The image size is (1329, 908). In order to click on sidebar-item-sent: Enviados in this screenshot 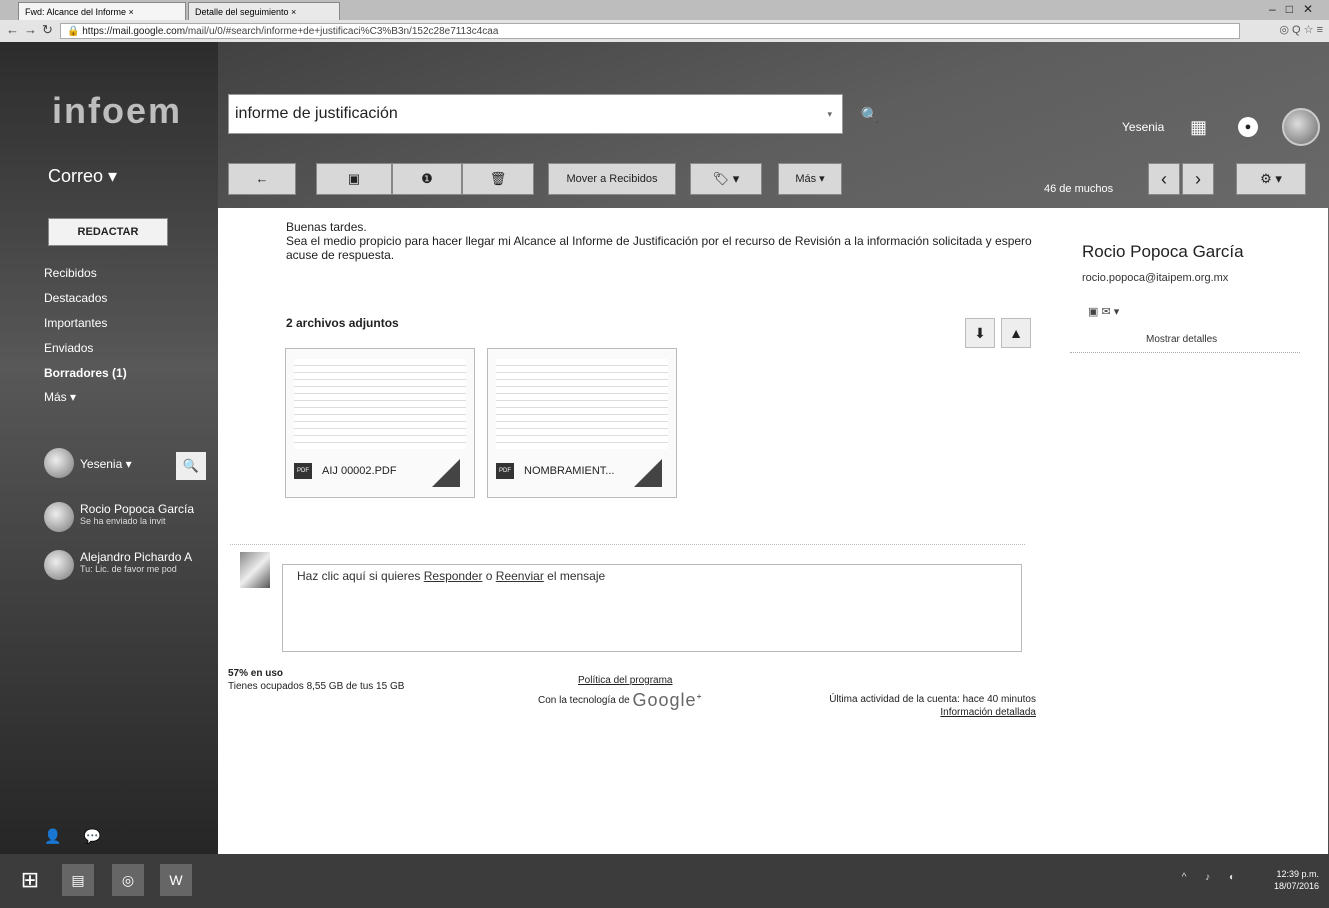, I will do `click(68, 348)`.